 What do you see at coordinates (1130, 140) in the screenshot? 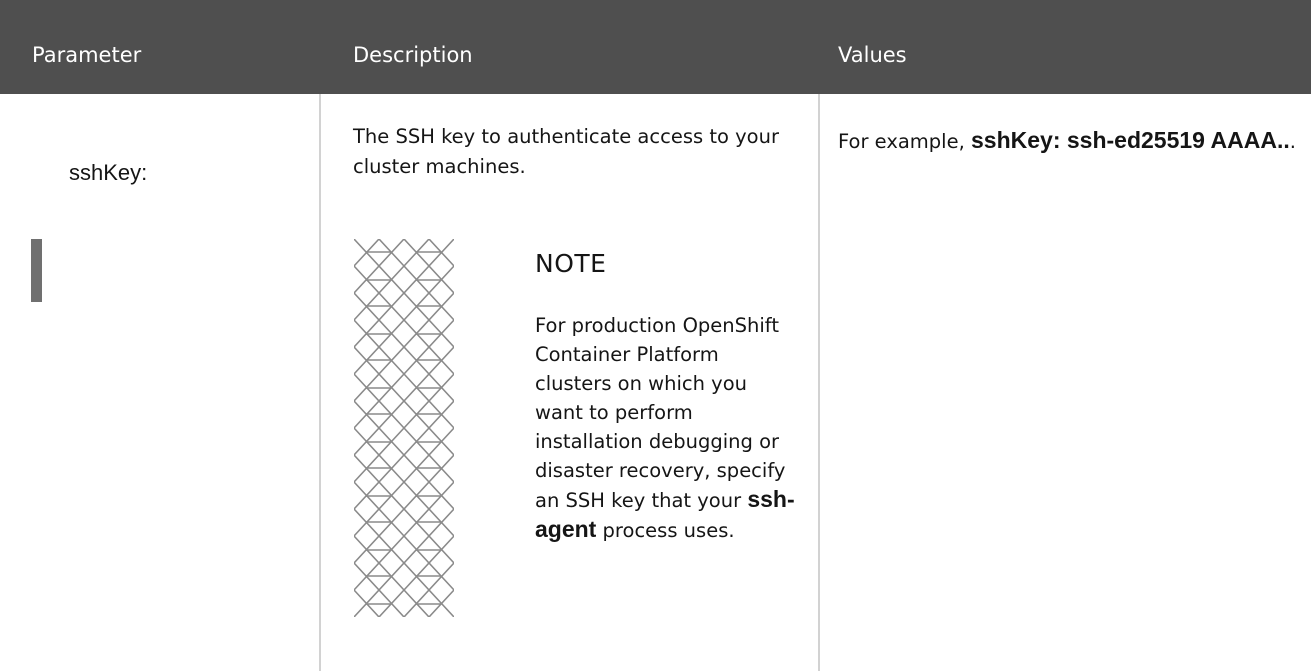
I see `values-code: sshKey: ssh-ed25519 AAAA..` at bounding box center [1130, 140].